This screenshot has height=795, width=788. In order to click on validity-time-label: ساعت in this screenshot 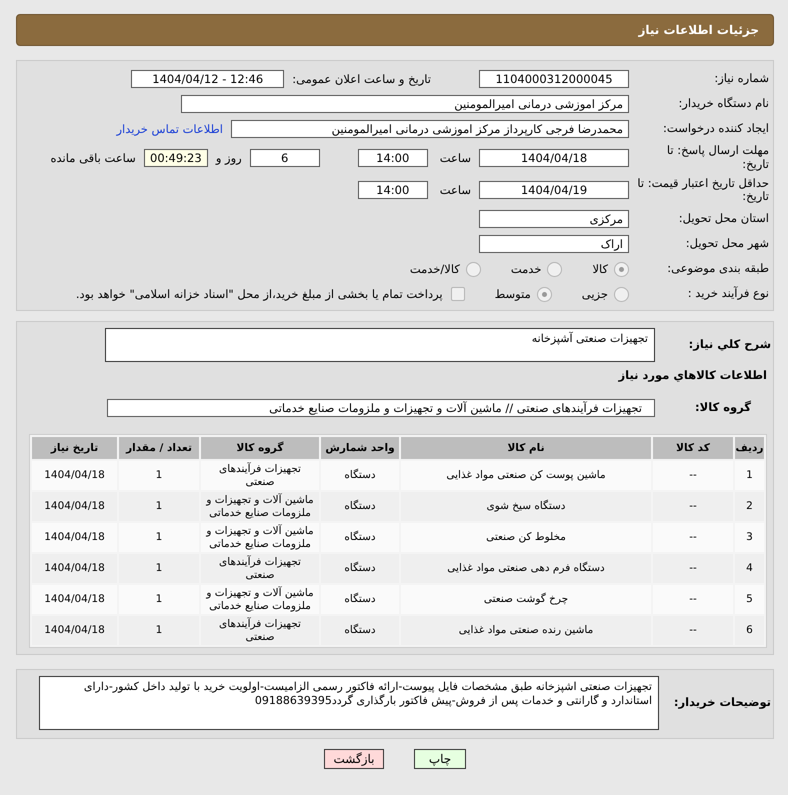, I will do `click(455, 190)`.